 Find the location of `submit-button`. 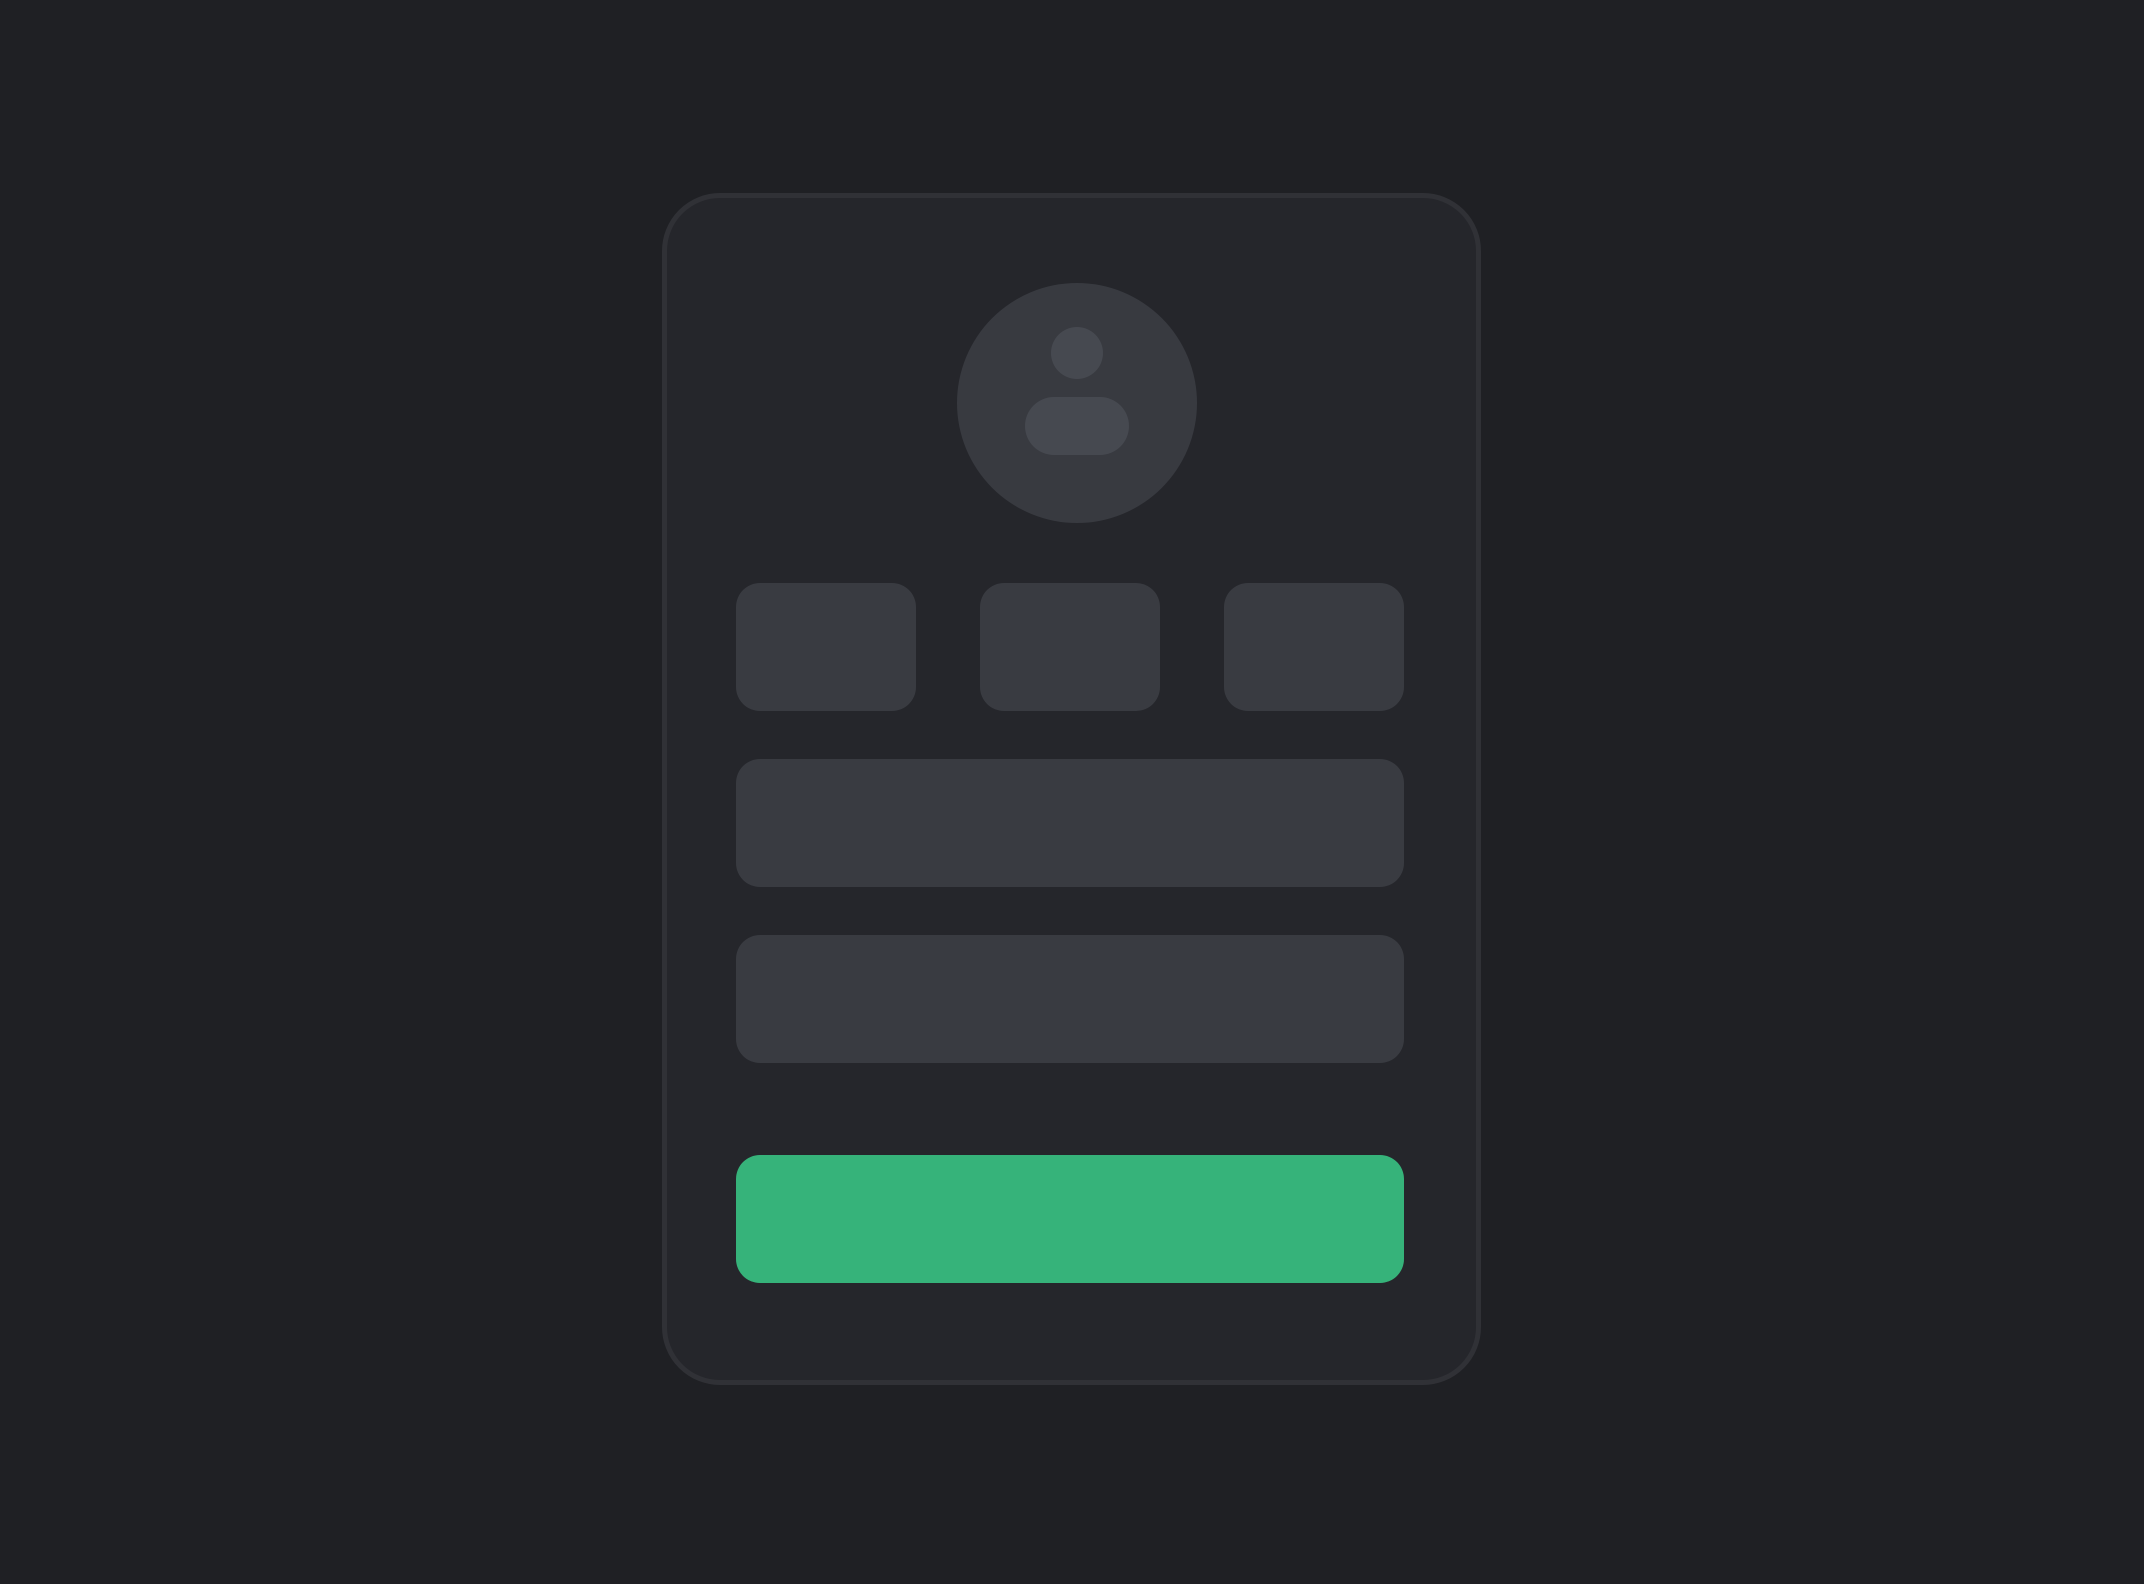

submit-button is located at coordinates (1070, 1219).